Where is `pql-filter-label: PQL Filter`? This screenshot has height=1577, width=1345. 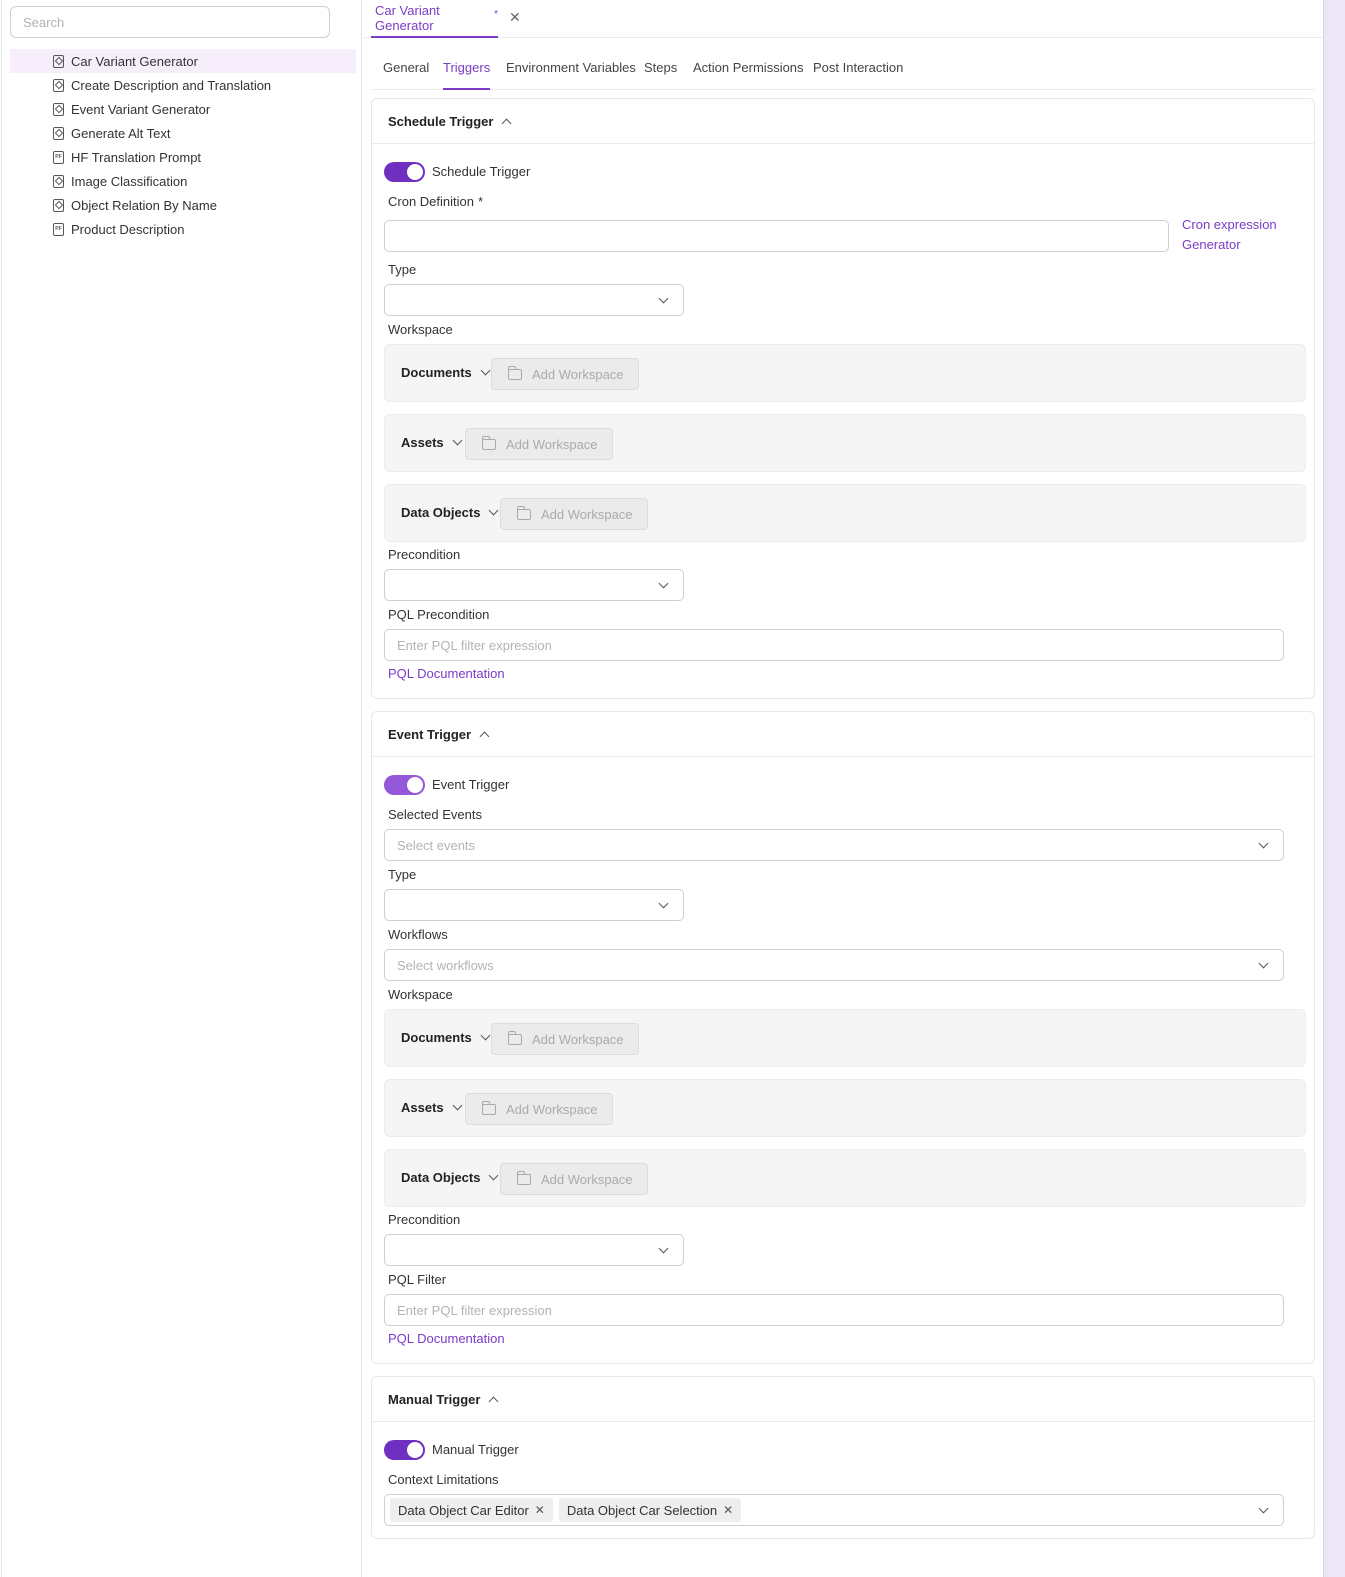 pql-filter-label: PQL Filter is located at coordinates (417, 1279).